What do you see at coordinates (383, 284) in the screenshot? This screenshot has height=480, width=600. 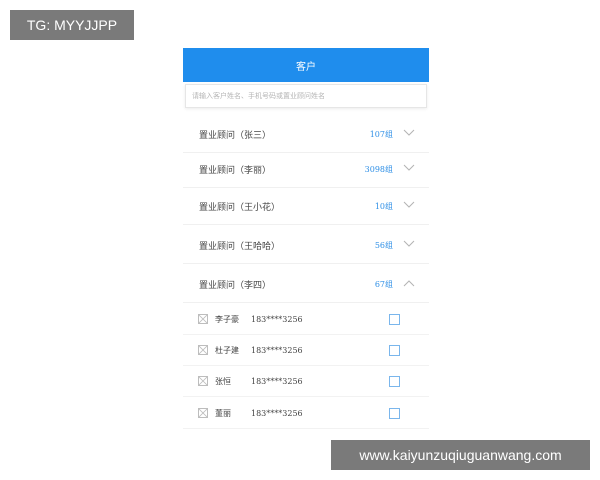 I see `advisor-group-count: 67组` at bounding box center [383, 284].